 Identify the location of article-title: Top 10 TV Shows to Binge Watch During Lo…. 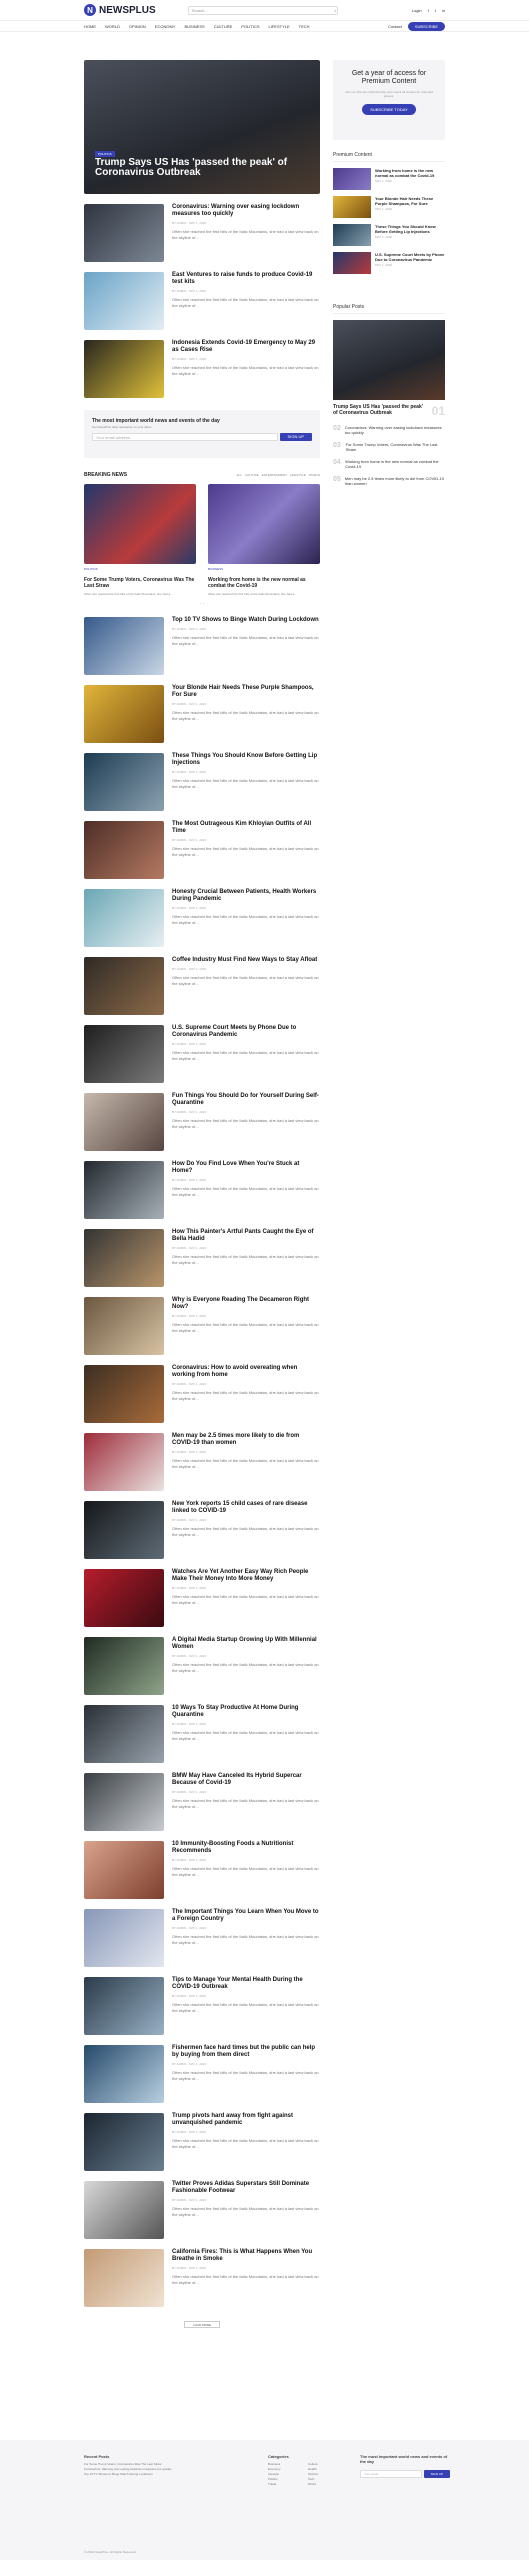
(246, 620).